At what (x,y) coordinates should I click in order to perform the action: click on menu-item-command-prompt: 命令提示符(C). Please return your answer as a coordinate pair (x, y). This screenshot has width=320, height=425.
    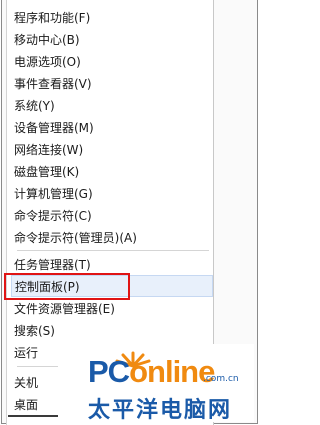
    Looking at the image, I should click on (112, 216).